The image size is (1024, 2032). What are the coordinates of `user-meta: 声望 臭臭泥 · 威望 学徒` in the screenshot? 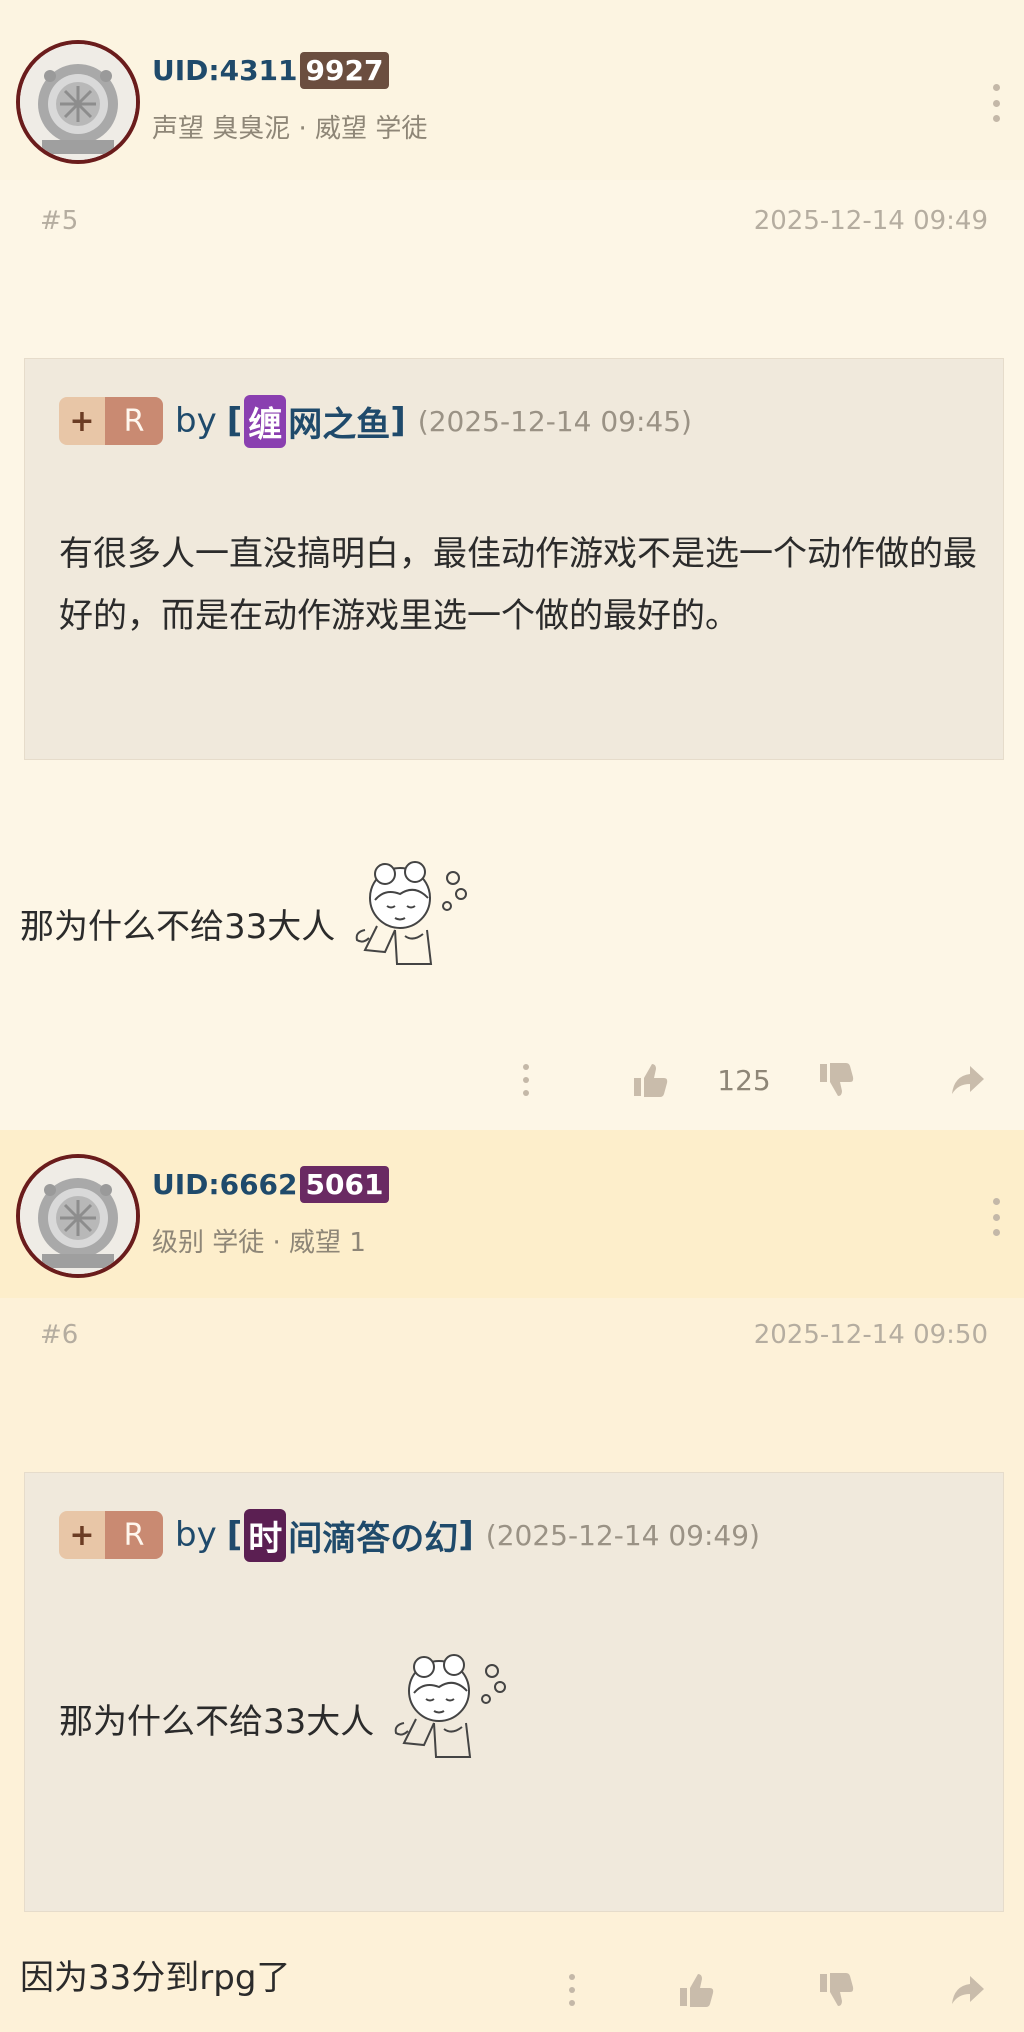 It's located at (290, 129).